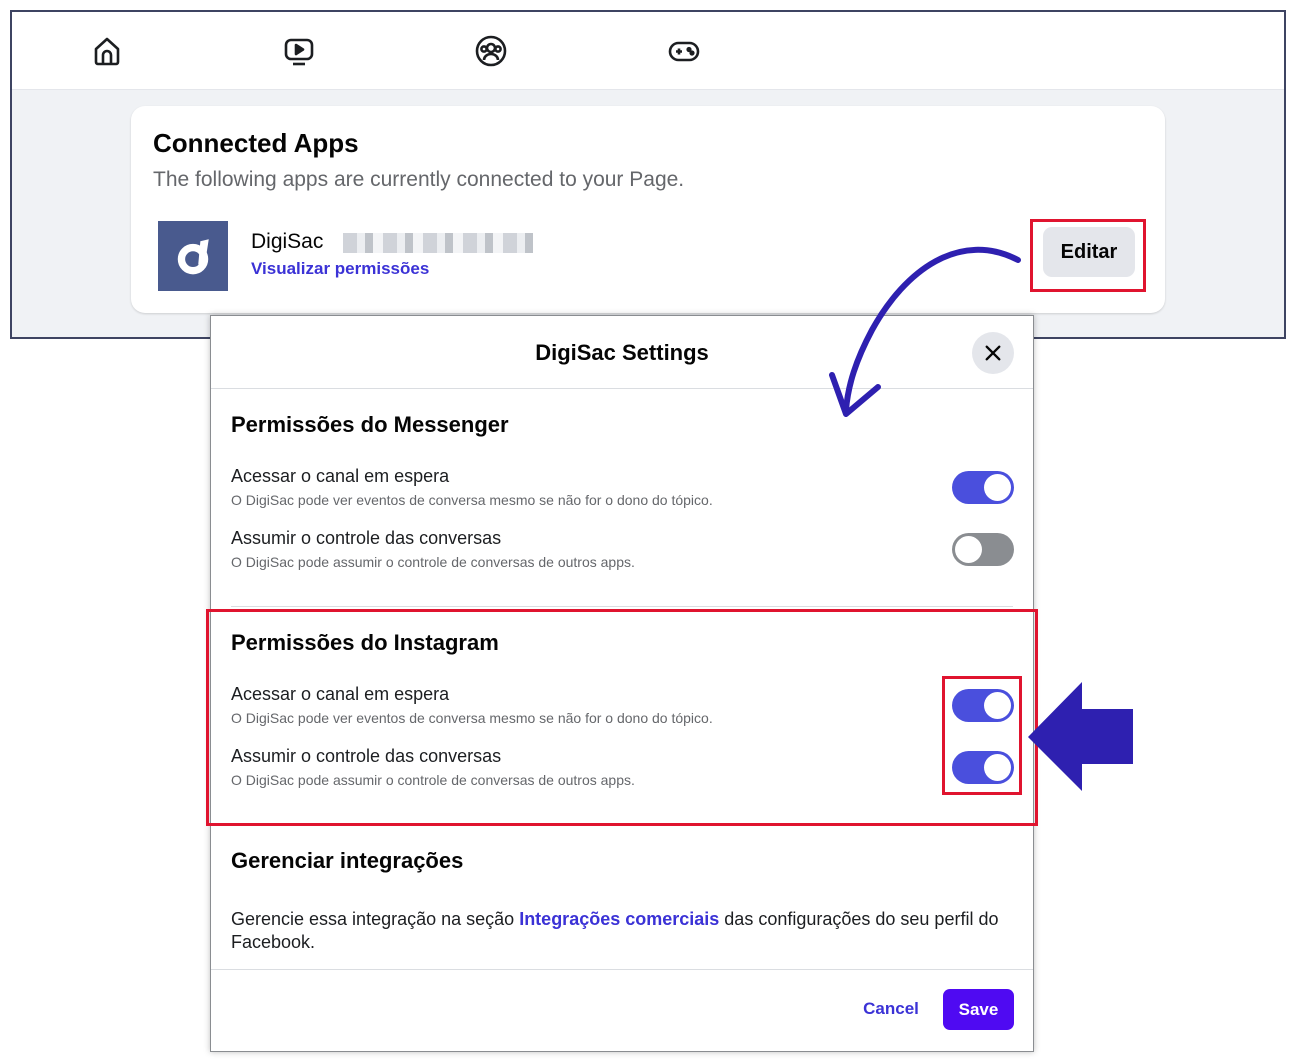 This screenshot has width=1297, height=1062. Describe the element at coordinates (193, 256) in the screenshot. I see `digisac-logo` at that location.